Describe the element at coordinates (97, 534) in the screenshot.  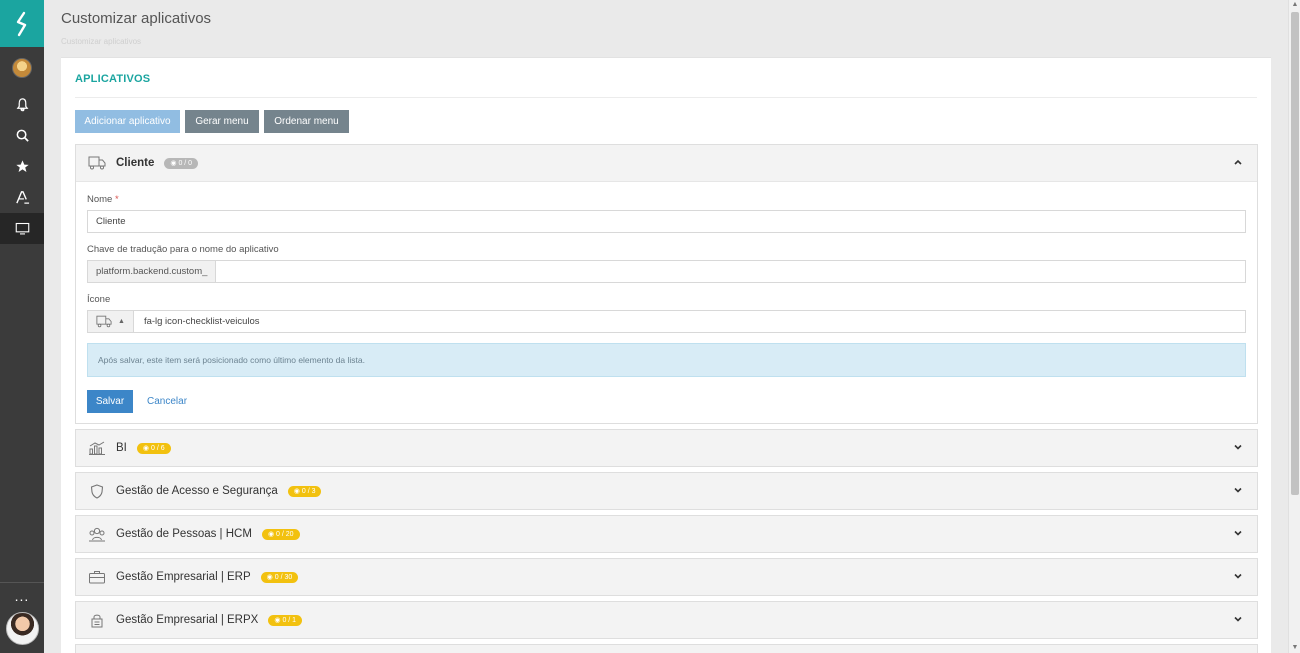
I see `people-icon` at that location.